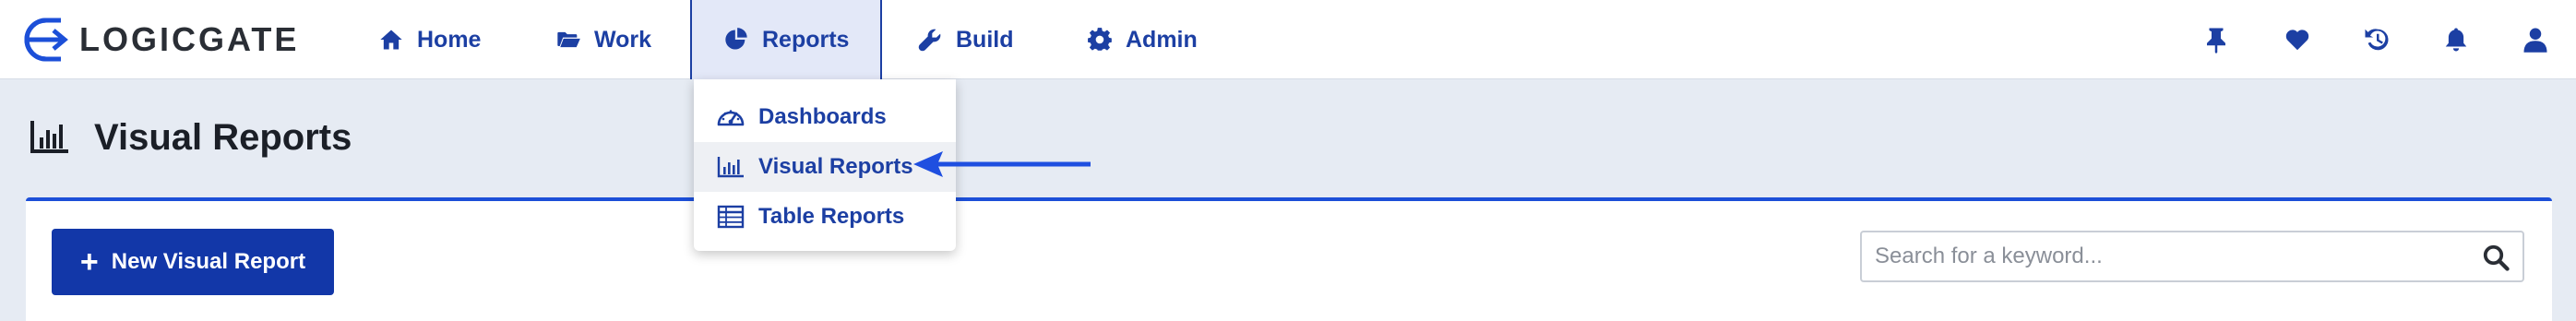 This screenshot has width=2576, height=321. Describe the element at coordinates (731, 118) in the screenshot. I see `gauge-icon` at that location.